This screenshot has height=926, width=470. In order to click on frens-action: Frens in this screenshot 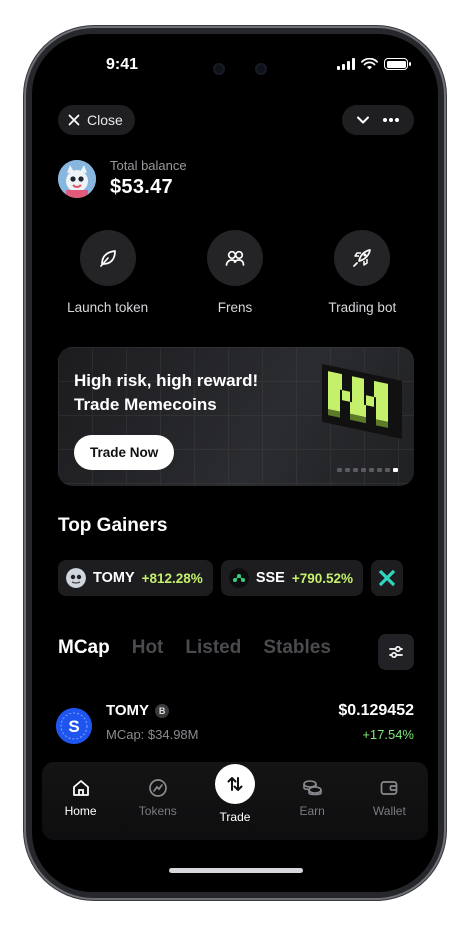, I will do `click(235, 272)`.